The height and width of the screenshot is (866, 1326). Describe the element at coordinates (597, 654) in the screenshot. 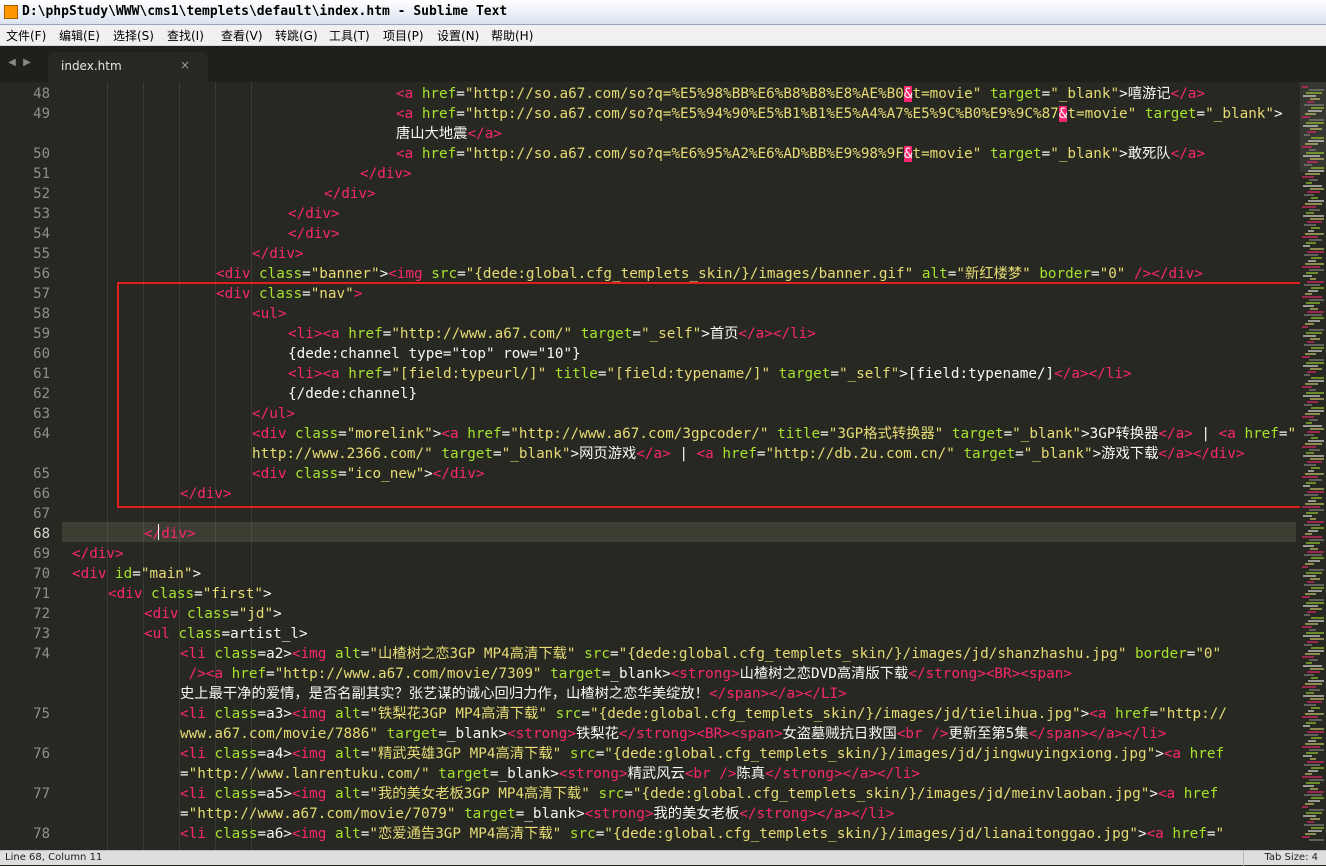

I see `code-token: src` at that location.